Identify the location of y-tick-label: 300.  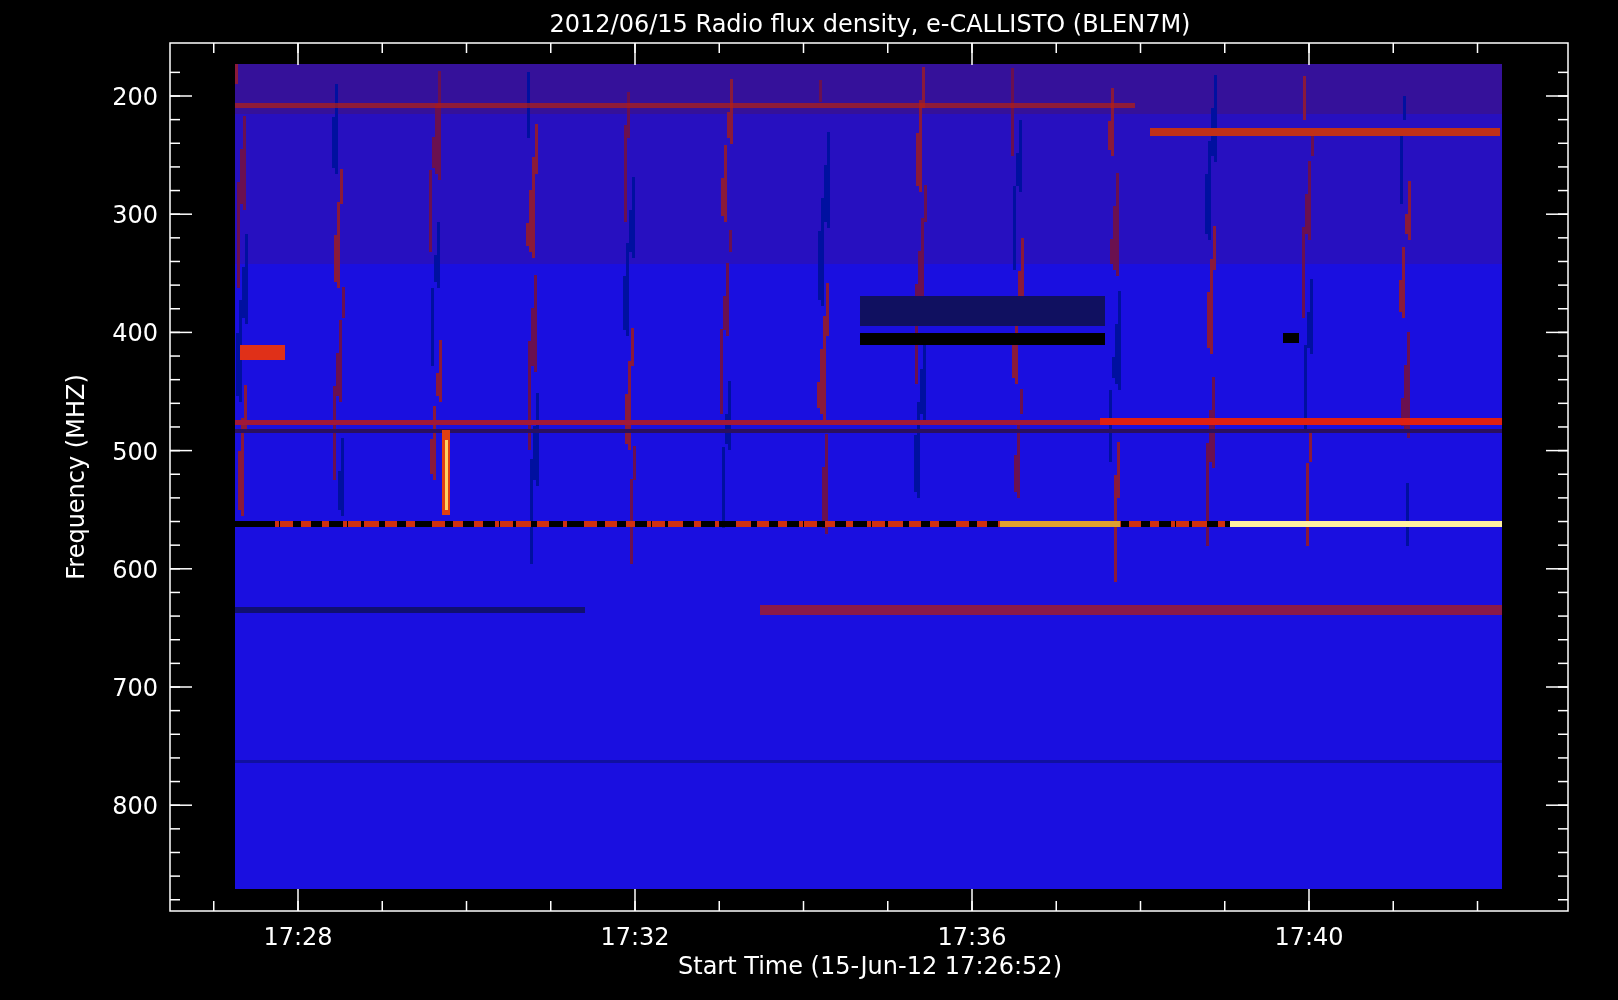
(135, 215).